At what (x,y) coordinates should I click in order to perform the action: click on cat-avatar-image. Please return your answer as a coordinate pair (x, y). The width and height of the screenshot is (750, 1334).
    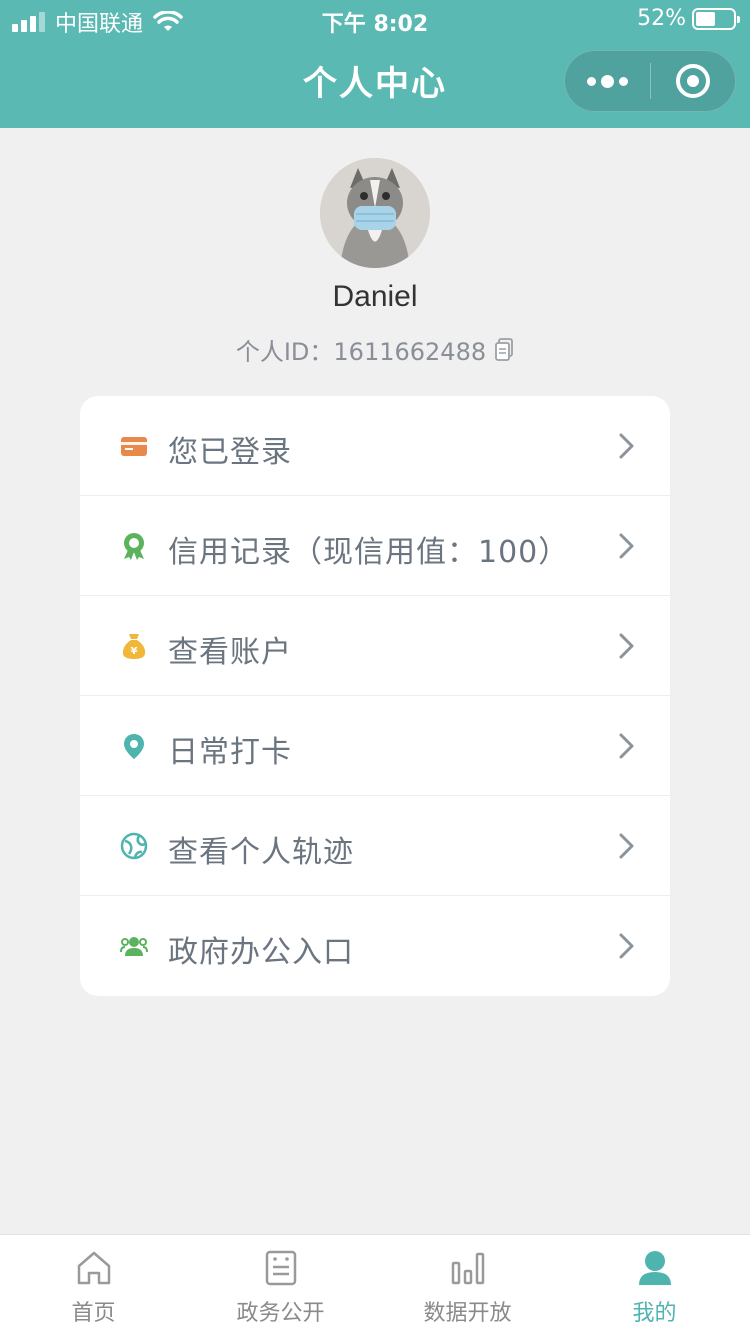
    Looking at the image, I should click on (375, 213).